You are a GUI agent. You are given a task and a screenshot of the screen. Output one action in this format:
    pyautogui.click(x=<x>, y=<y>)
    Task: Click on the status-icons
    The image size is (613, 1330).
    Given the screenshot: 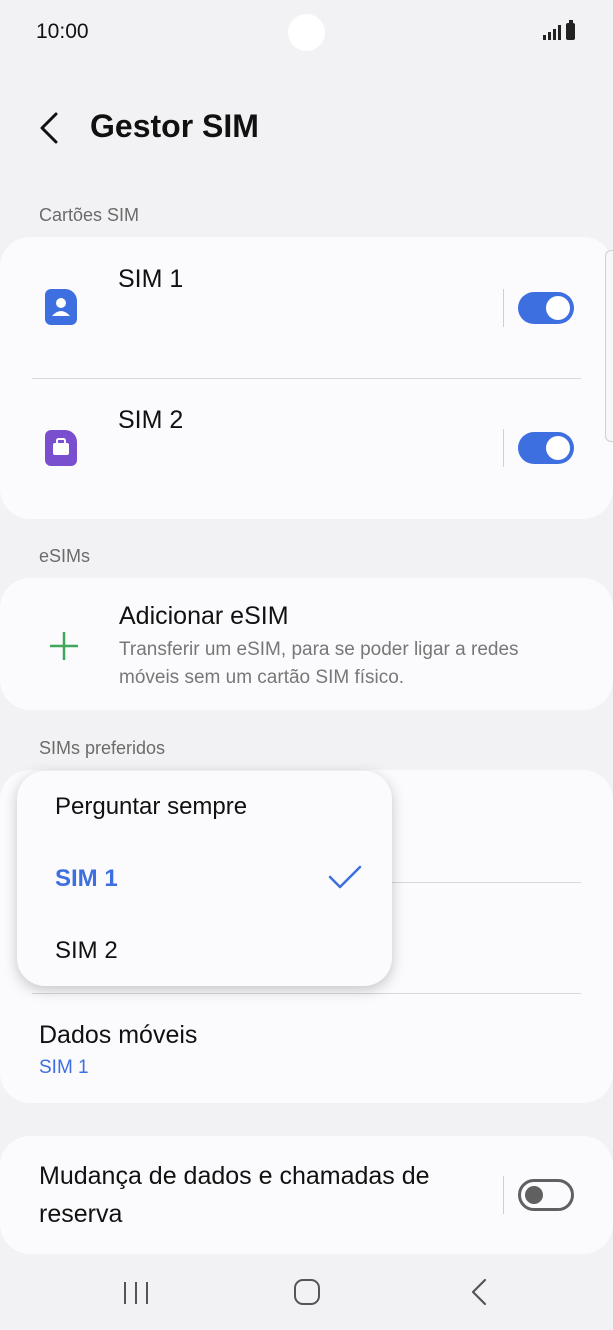 What is the action you would take?
    pyautogui.click(x=559, y=30)
    